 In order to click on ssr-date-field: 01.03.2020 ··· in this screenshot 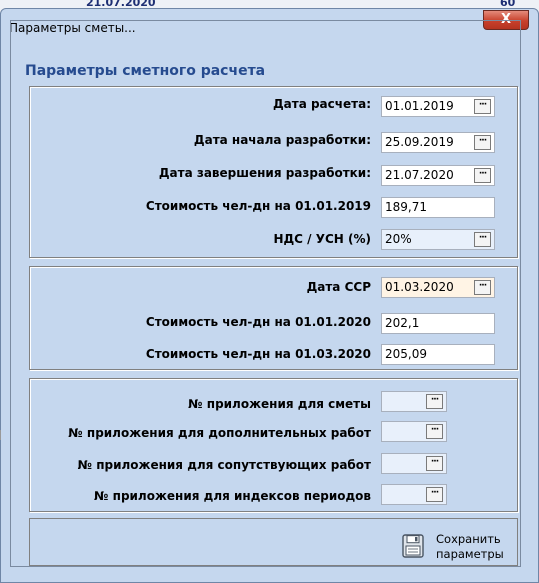, I will do `click(438, 287)`.